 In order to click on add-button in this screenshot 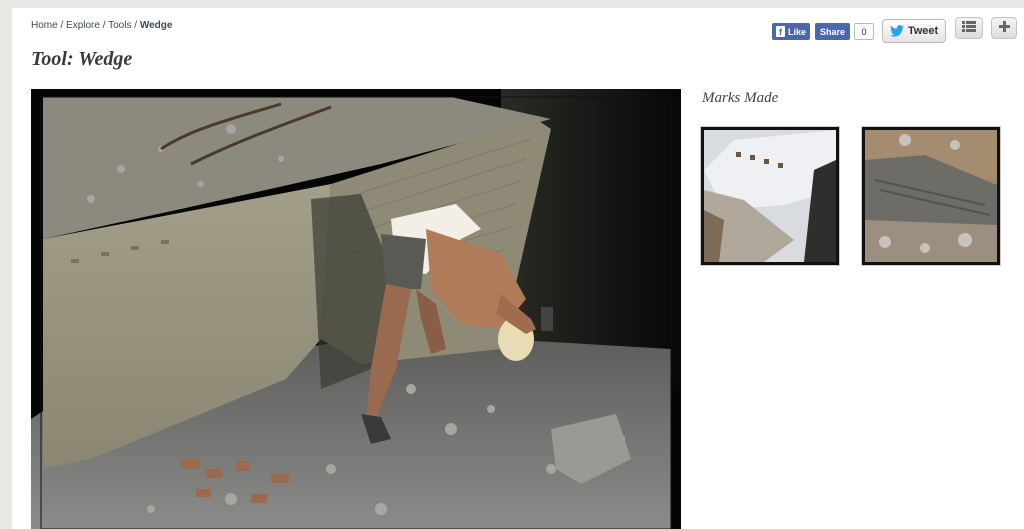, I will do `click(1004, 28)`.